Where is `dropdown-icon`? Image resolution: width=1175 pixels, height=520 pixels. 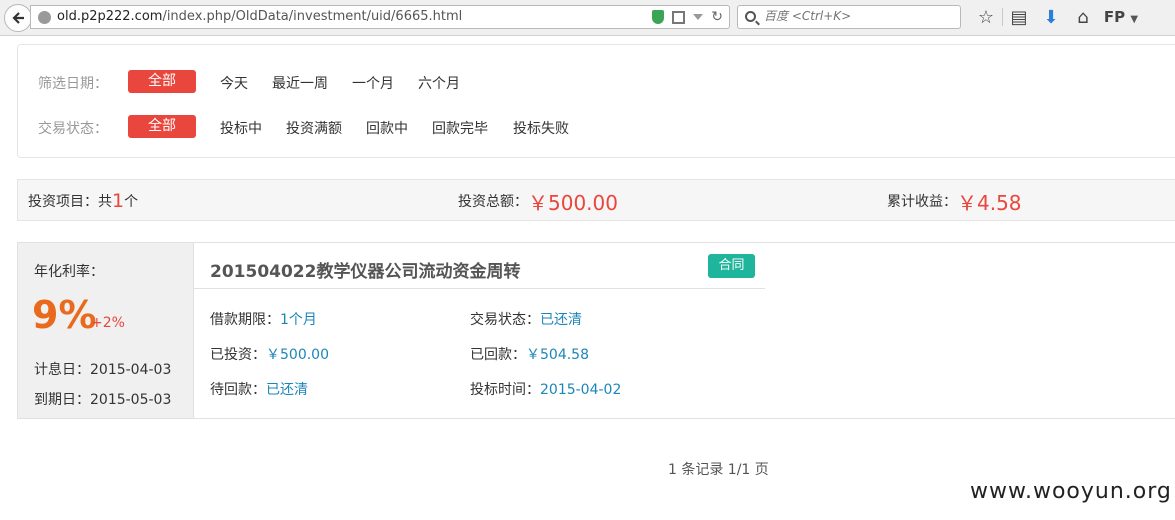 dropdown-icon is located at coordinates (698, 17).